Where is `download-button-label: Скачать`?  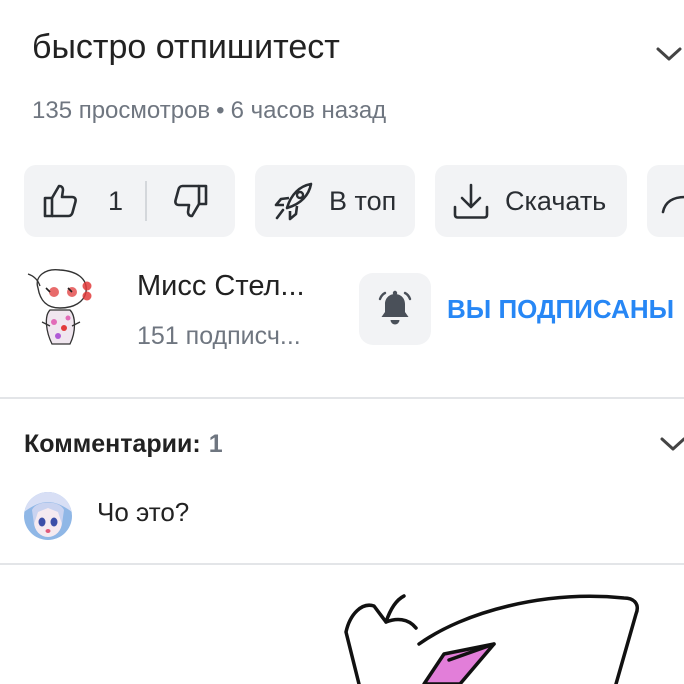
download-button-label: Скачать is located at coordinates (556, 200).